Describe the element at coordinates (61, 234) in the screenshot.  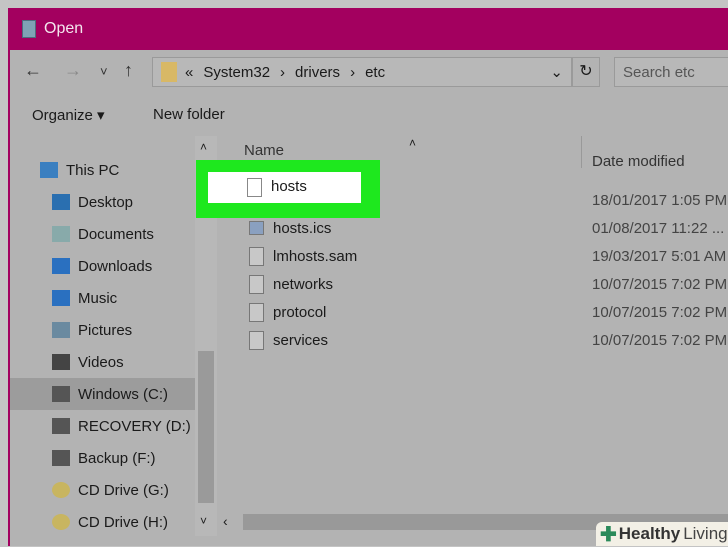
I see `documents-icon` at that location.